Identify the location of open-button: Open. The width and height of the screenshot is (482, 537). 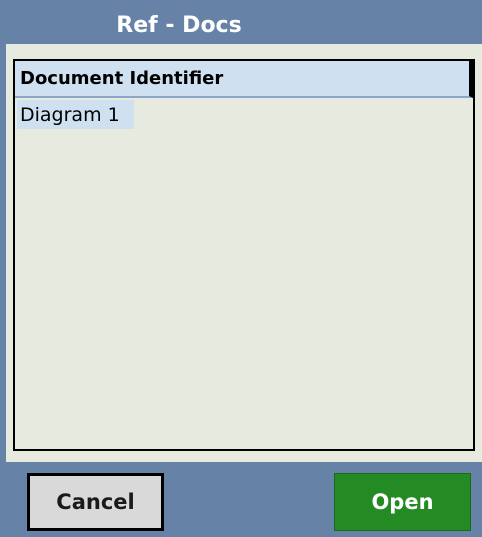
(402, 502).